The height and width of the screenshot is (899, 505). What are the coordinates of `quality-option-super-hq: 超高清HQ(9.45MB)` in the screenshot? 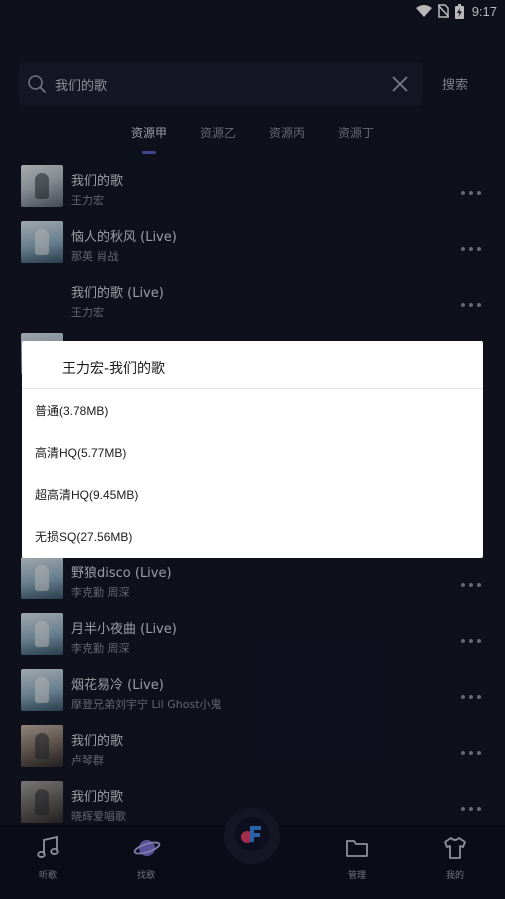 It's located at (255, 495).